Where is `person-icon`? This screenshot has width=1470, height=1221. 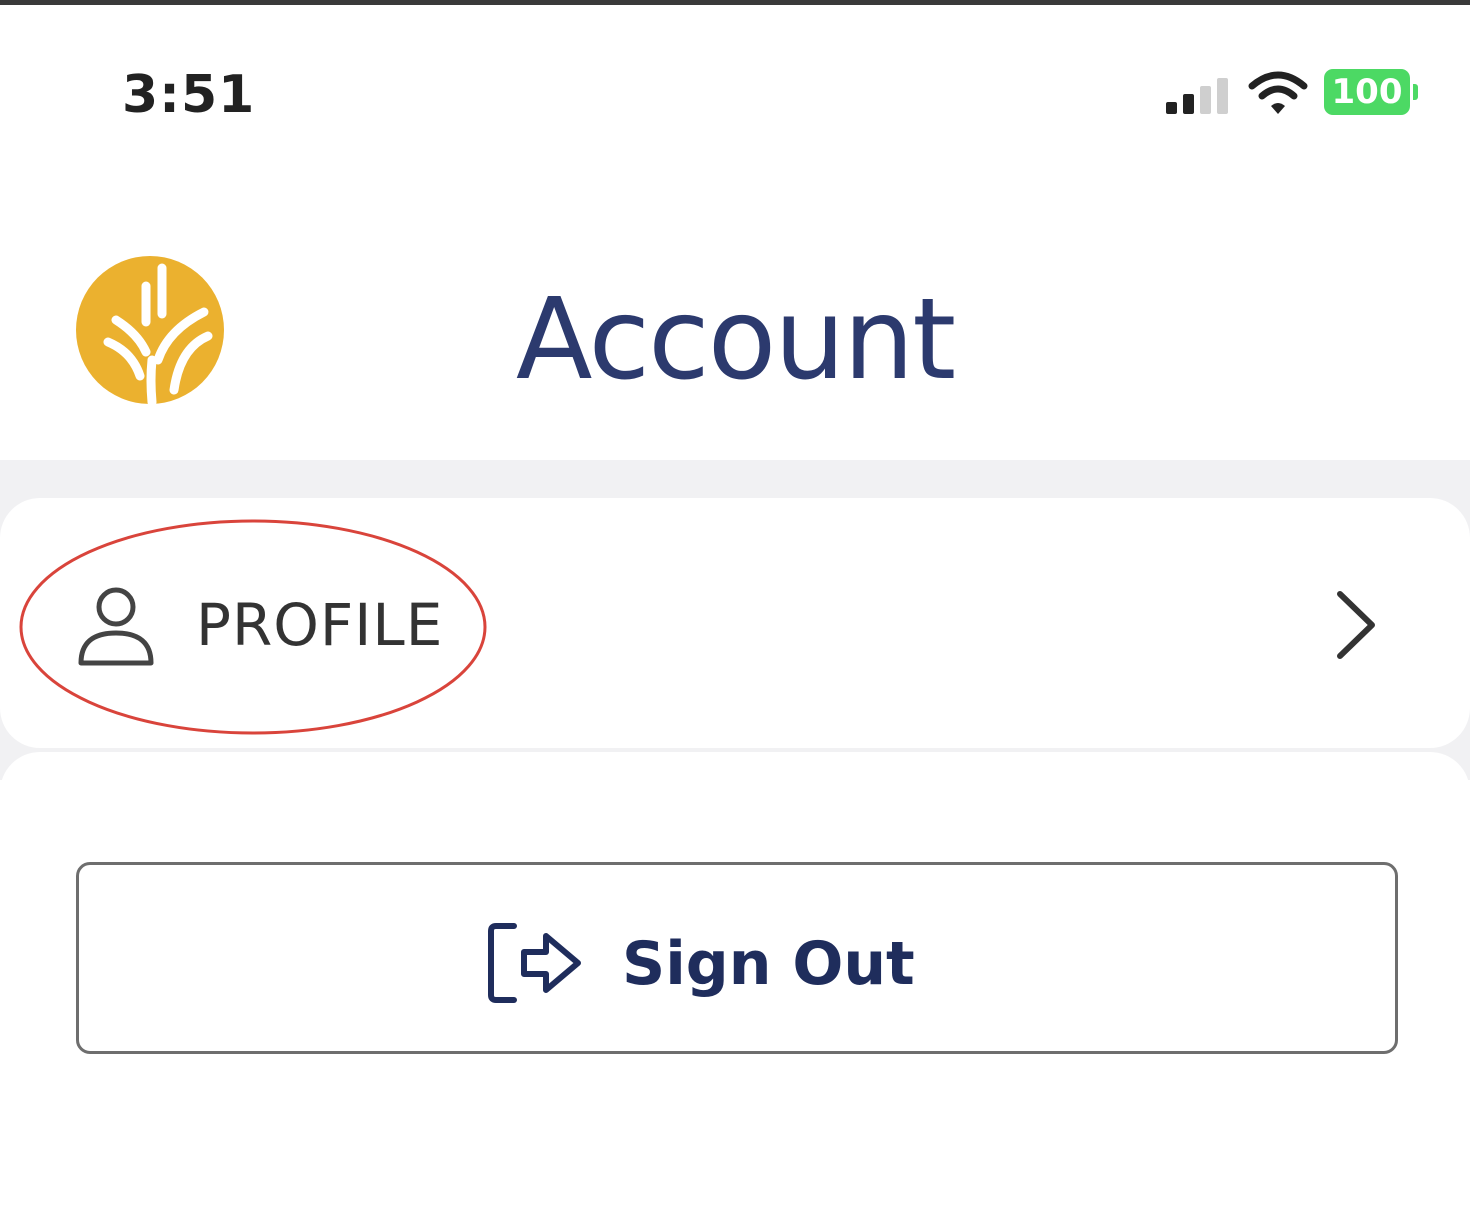 person-icon is located at coordinates (116, 626).